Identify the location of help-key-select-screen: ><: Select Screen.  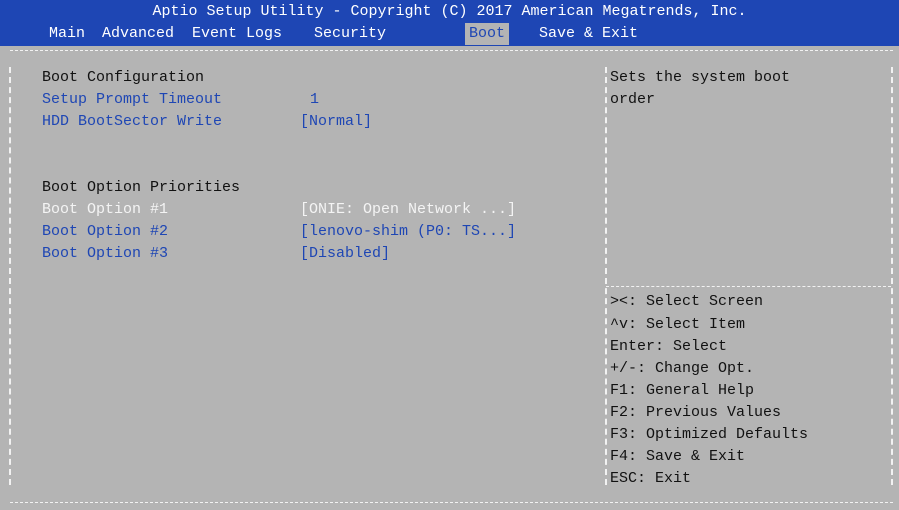
(687, 301).